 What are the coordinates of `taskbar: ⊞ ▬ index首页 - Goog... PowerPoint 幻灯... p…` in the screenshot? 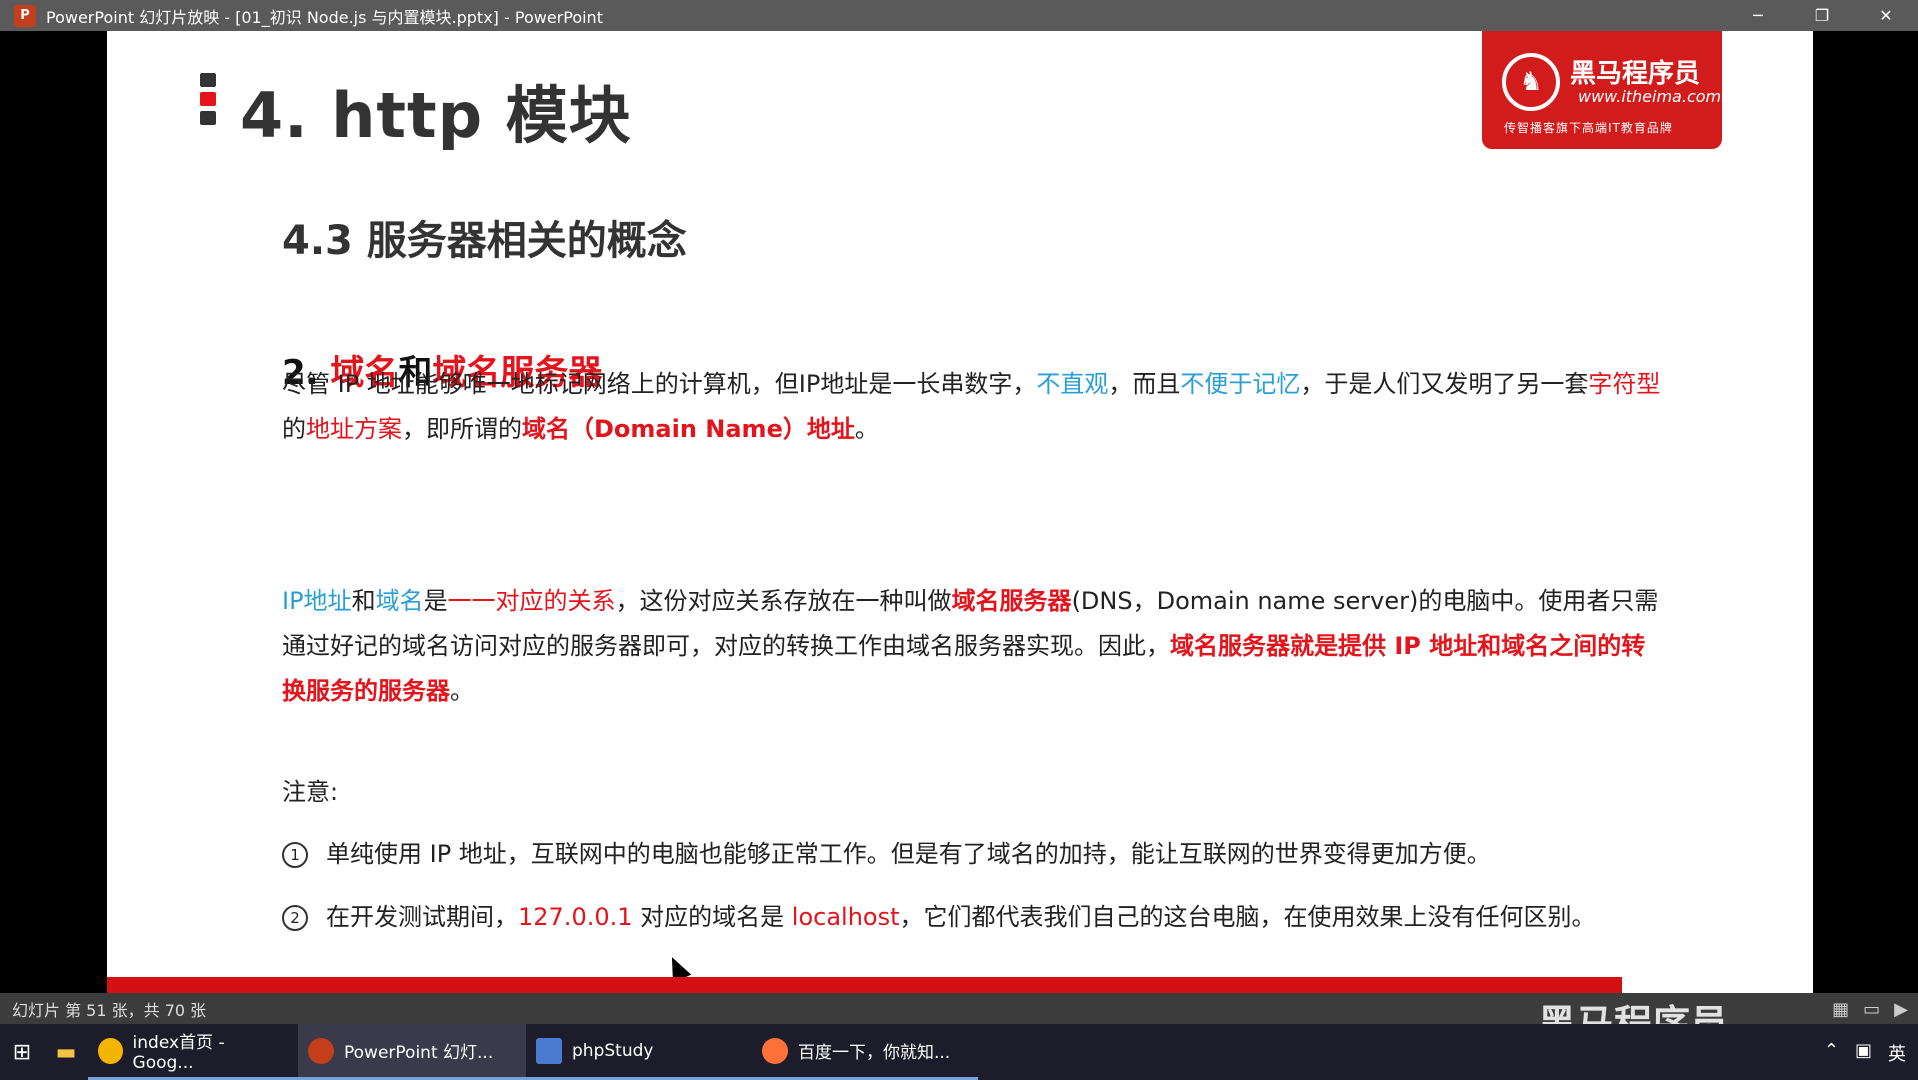 It's located at (959, 1052).